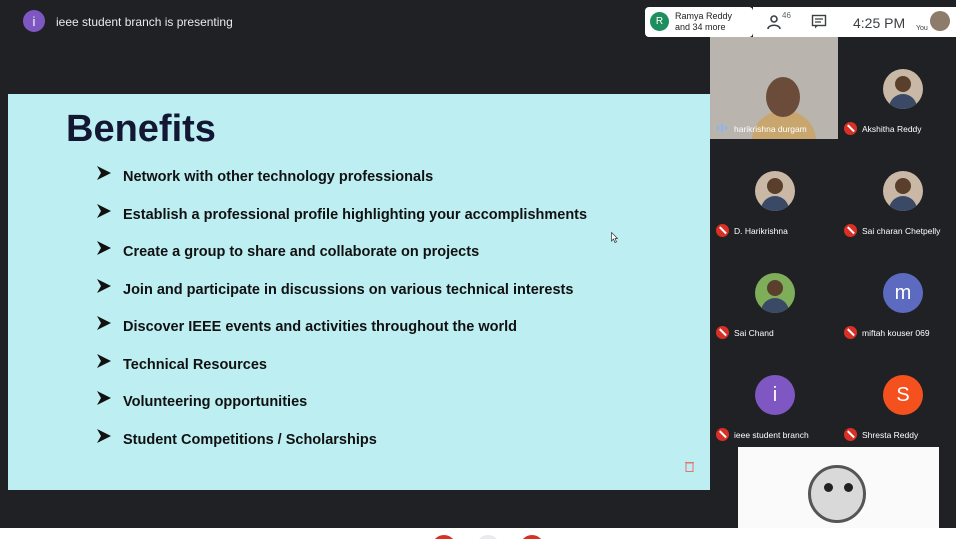 Image resolution: width=956 pixels, height=539 pixels. I want to click on avatar: i, so click(775, 395).